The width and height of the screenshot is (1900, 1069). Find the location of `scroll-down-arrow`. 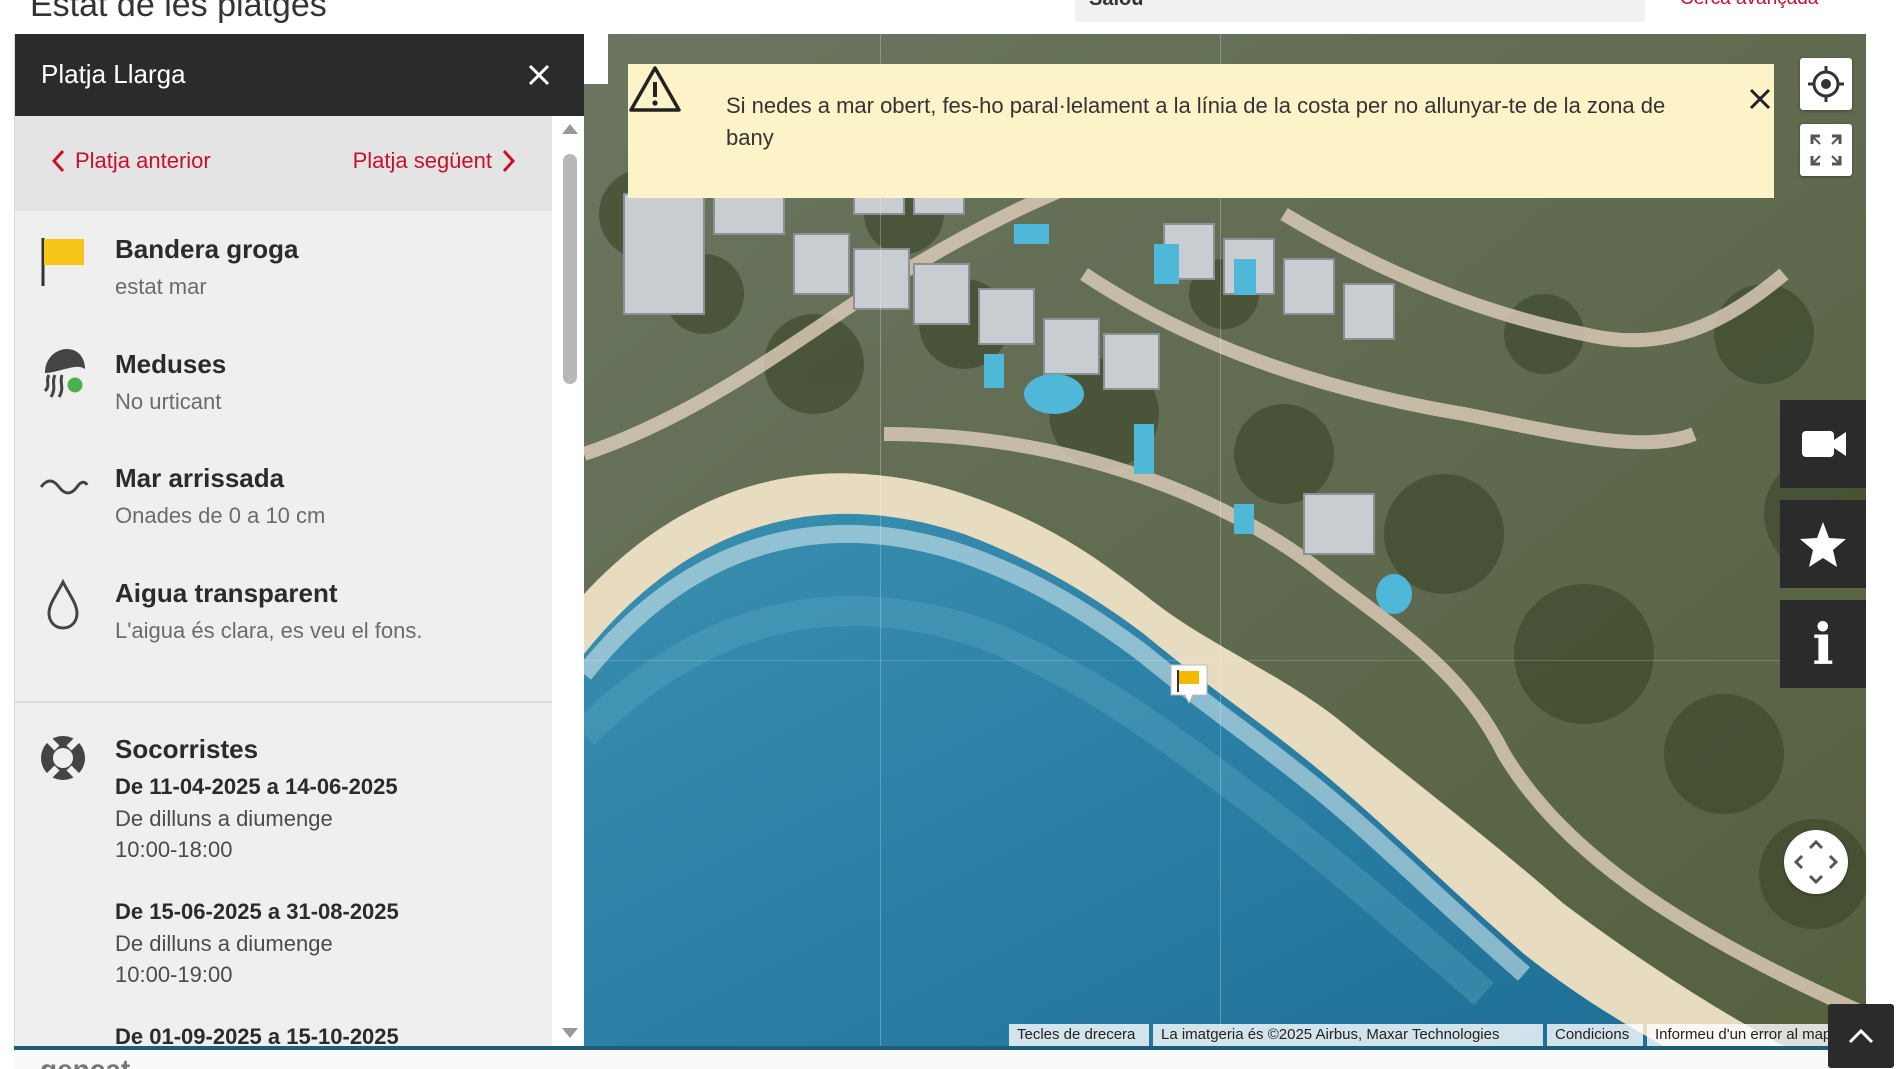

scroll-down-arrow is located at coordinates (570, 1033).